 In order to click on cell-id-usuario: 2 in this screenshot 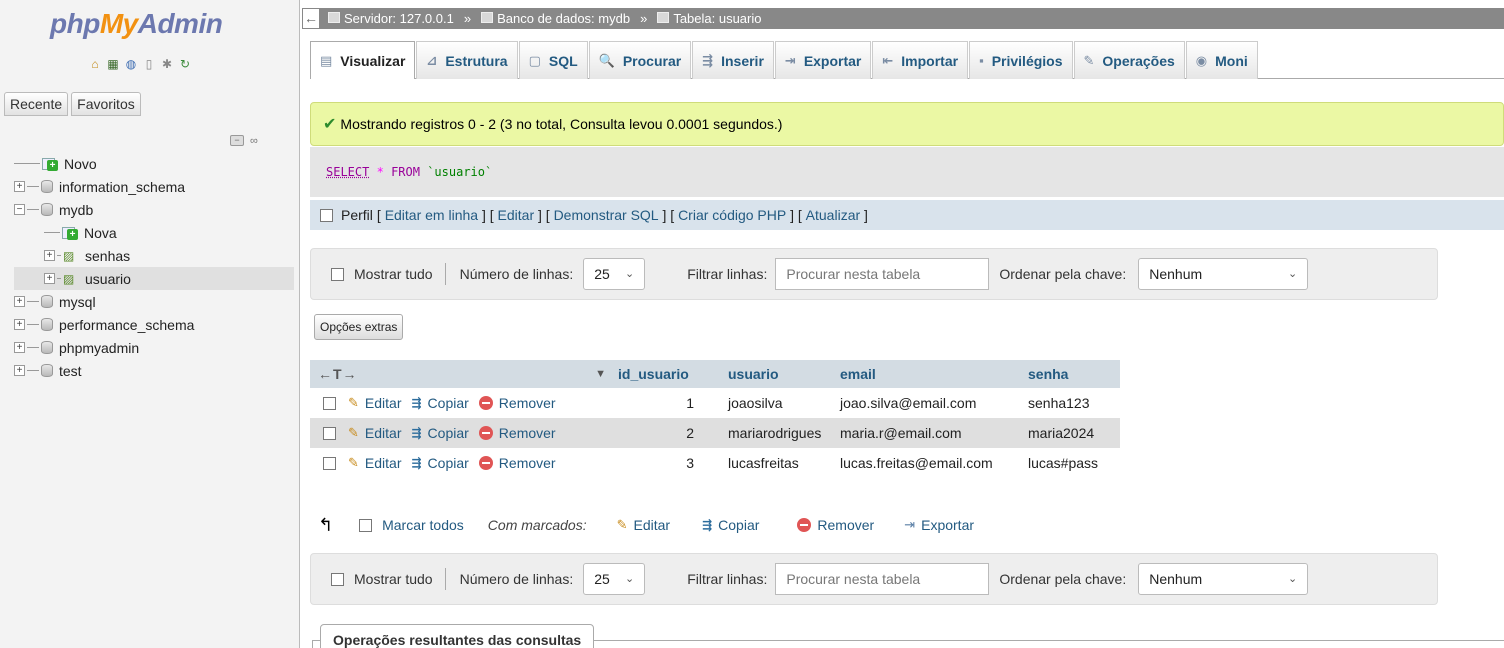, I will do `click(659, 433)`.